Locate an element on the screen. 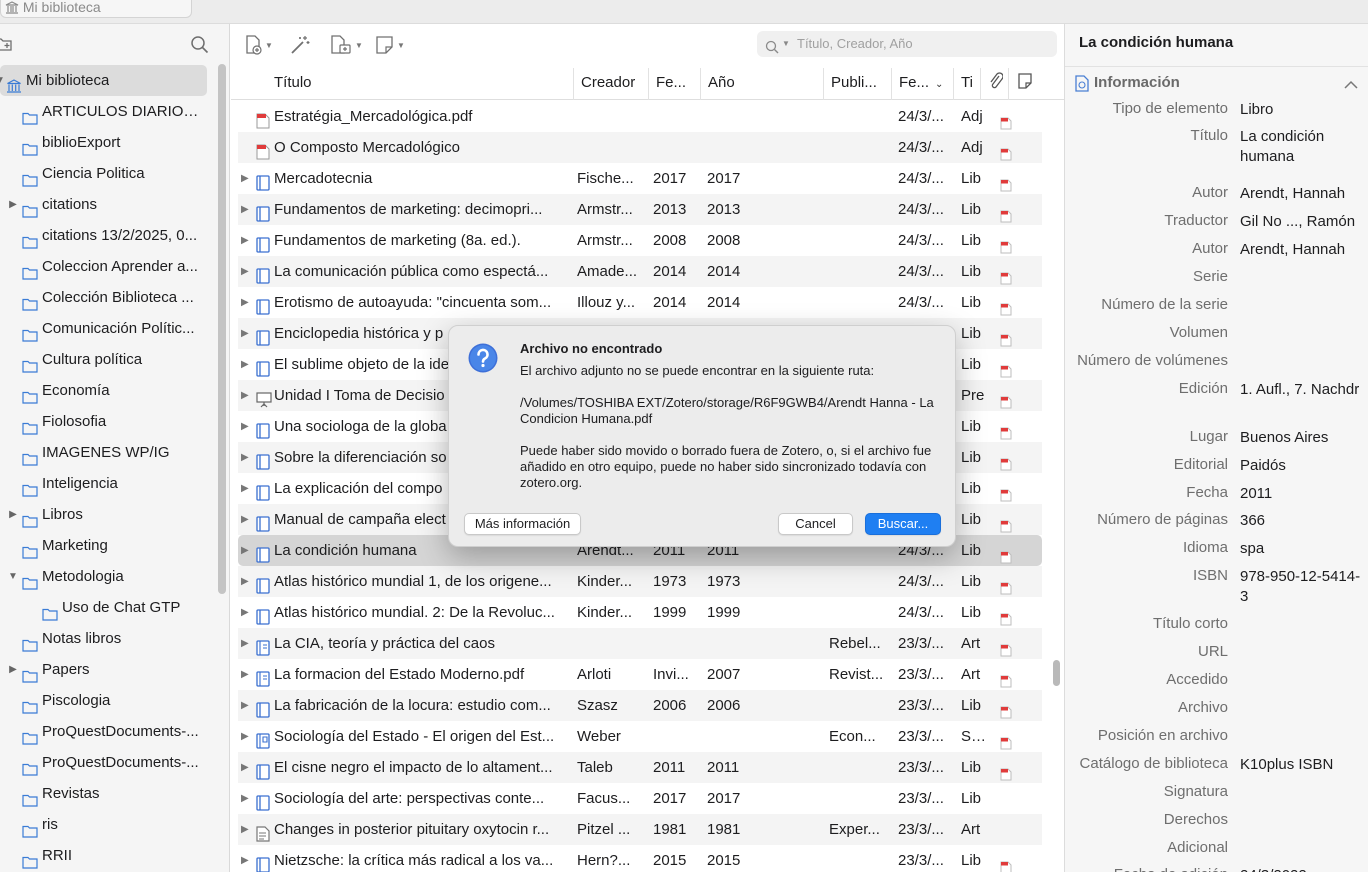  column-header-year: Año is located at coordinates (761, 84).